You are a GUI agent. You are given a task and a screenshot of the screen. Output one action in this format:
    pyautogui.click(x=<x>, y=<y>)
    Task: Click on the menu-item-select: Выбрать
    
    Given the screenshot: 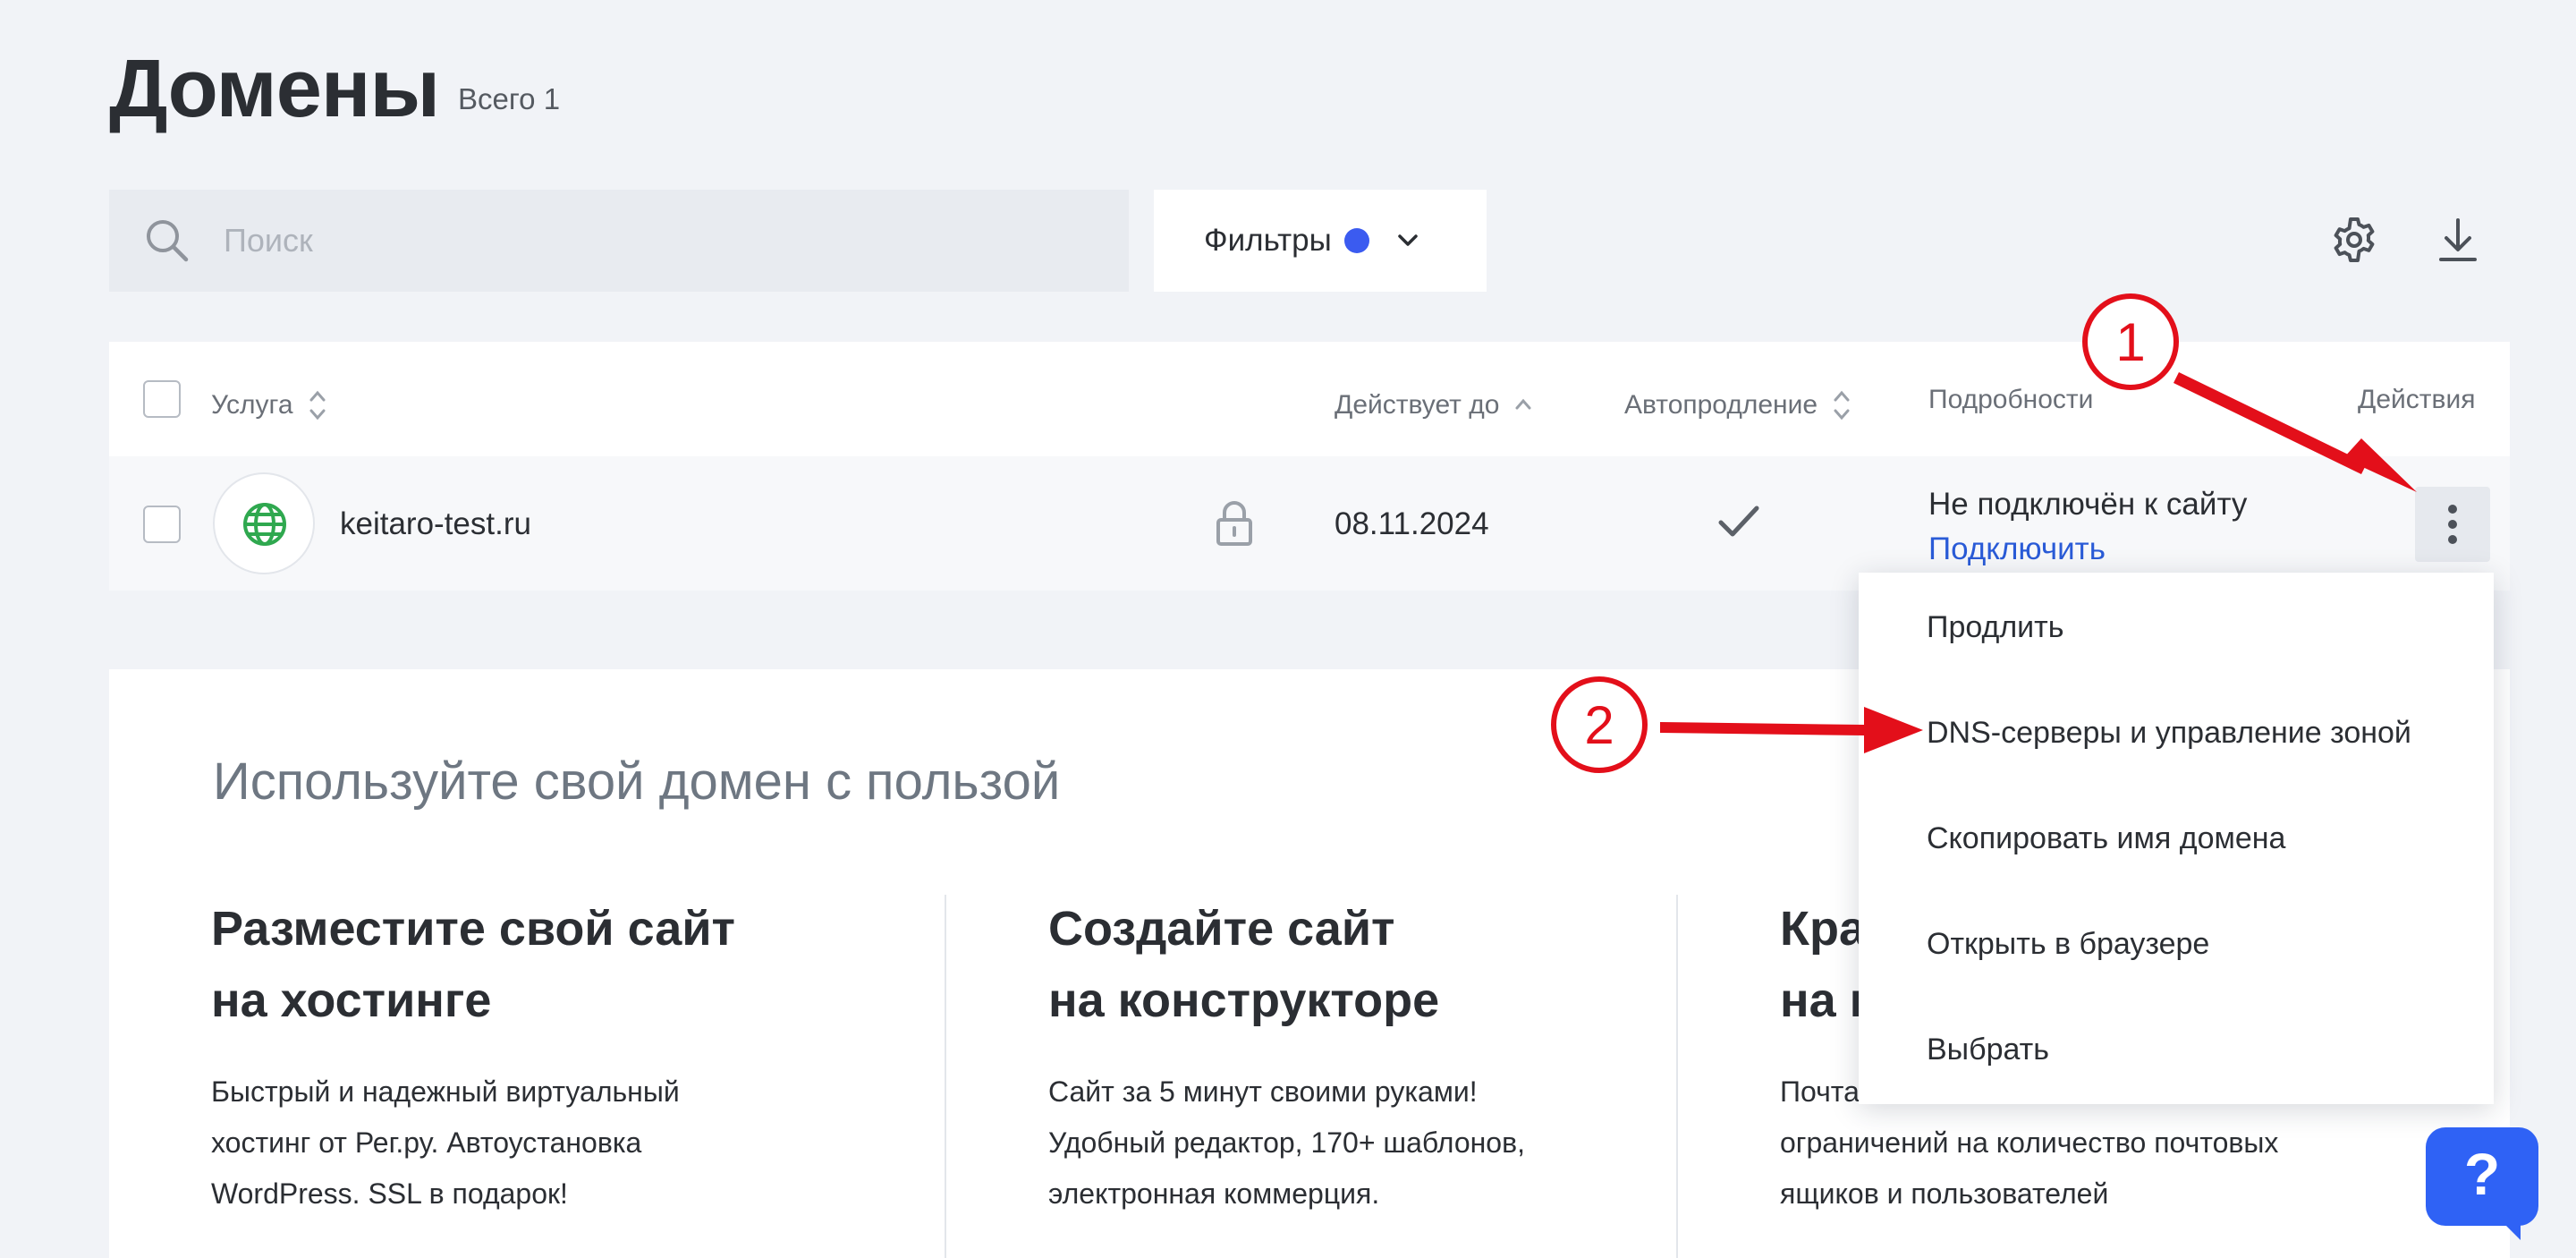 What is the action you would take?
    pyautogui.click(x=2176, y=1049)
    